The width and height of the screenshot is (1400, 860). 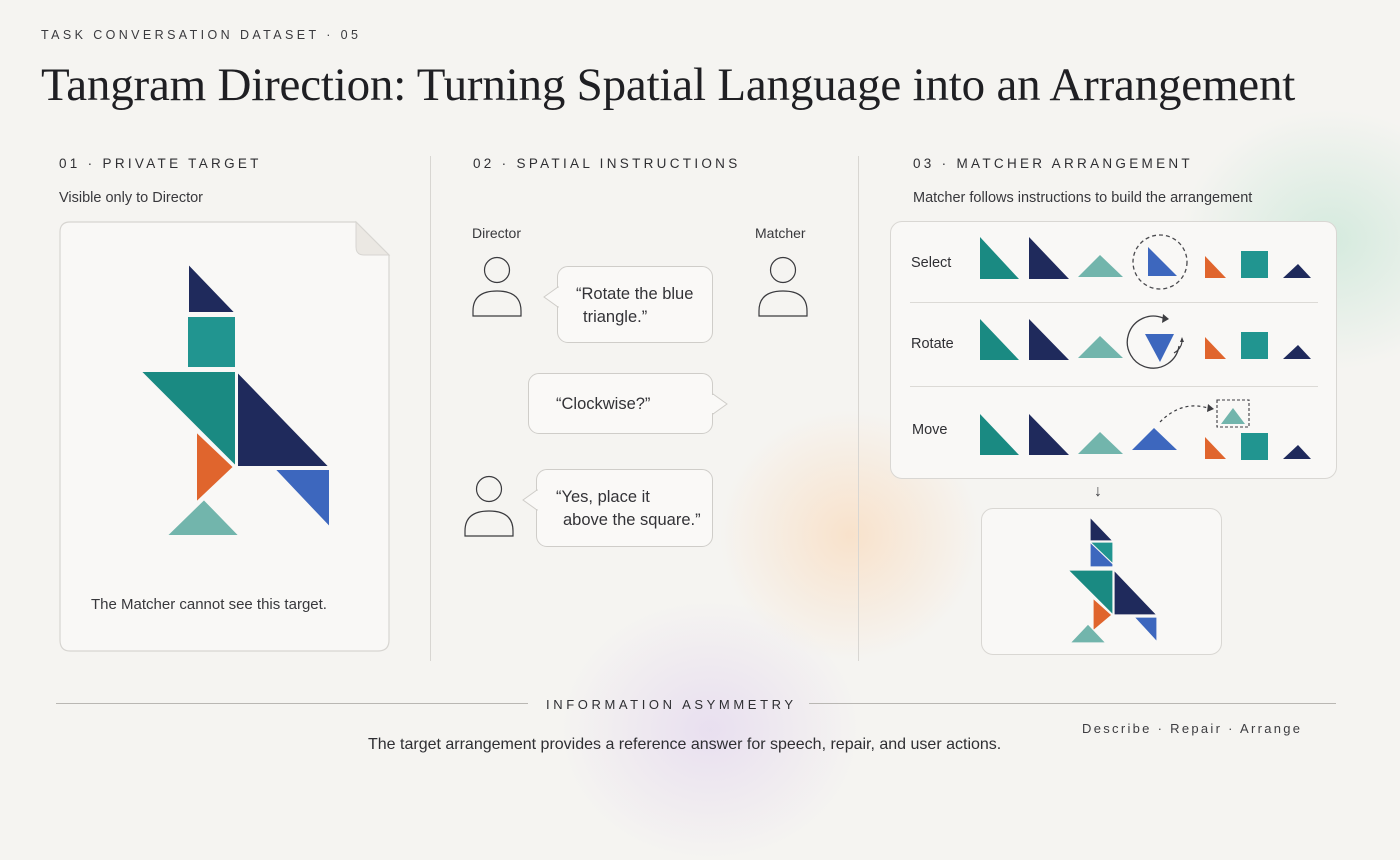 What do you see at coordinates (497, 233) in the screenshot?
I see `director-label: Director` at bounding box center [497, 233].